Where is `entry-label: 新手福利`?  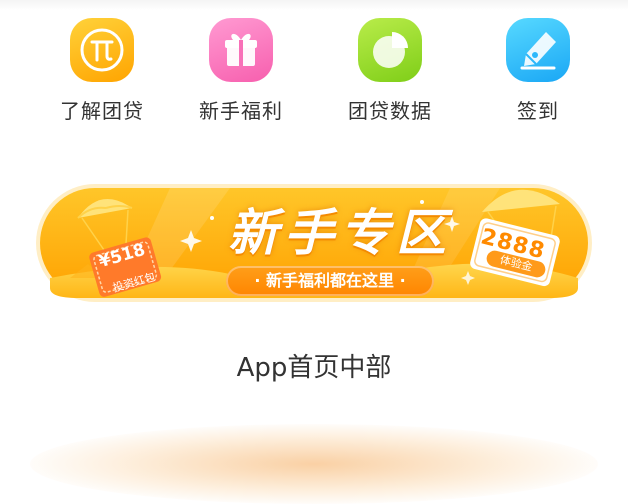
entry-label: 新手福利 is located at coordinates (241, 111).